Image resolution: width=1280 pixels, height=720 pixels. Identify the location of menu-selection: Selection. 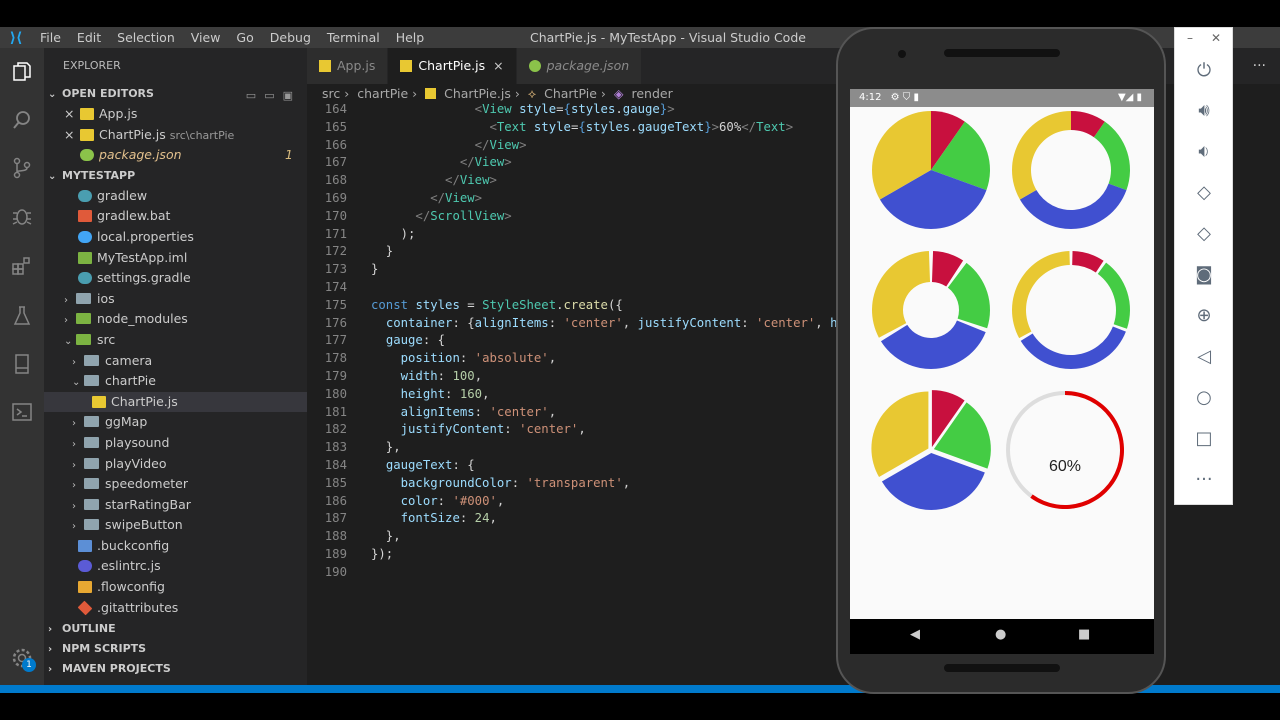
(146, 37).